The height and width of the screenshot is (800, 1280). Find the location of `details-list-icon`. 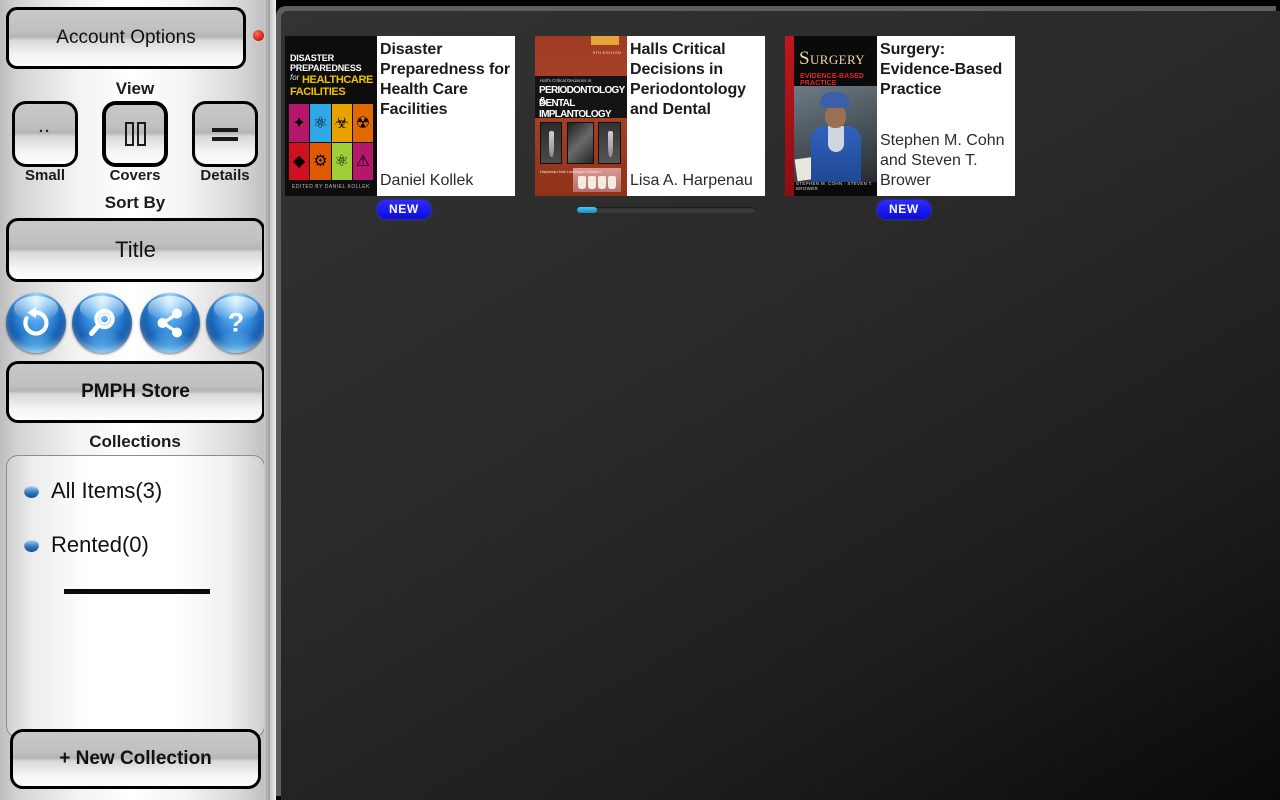

details-list-icon is located at coordinates (225, 134).